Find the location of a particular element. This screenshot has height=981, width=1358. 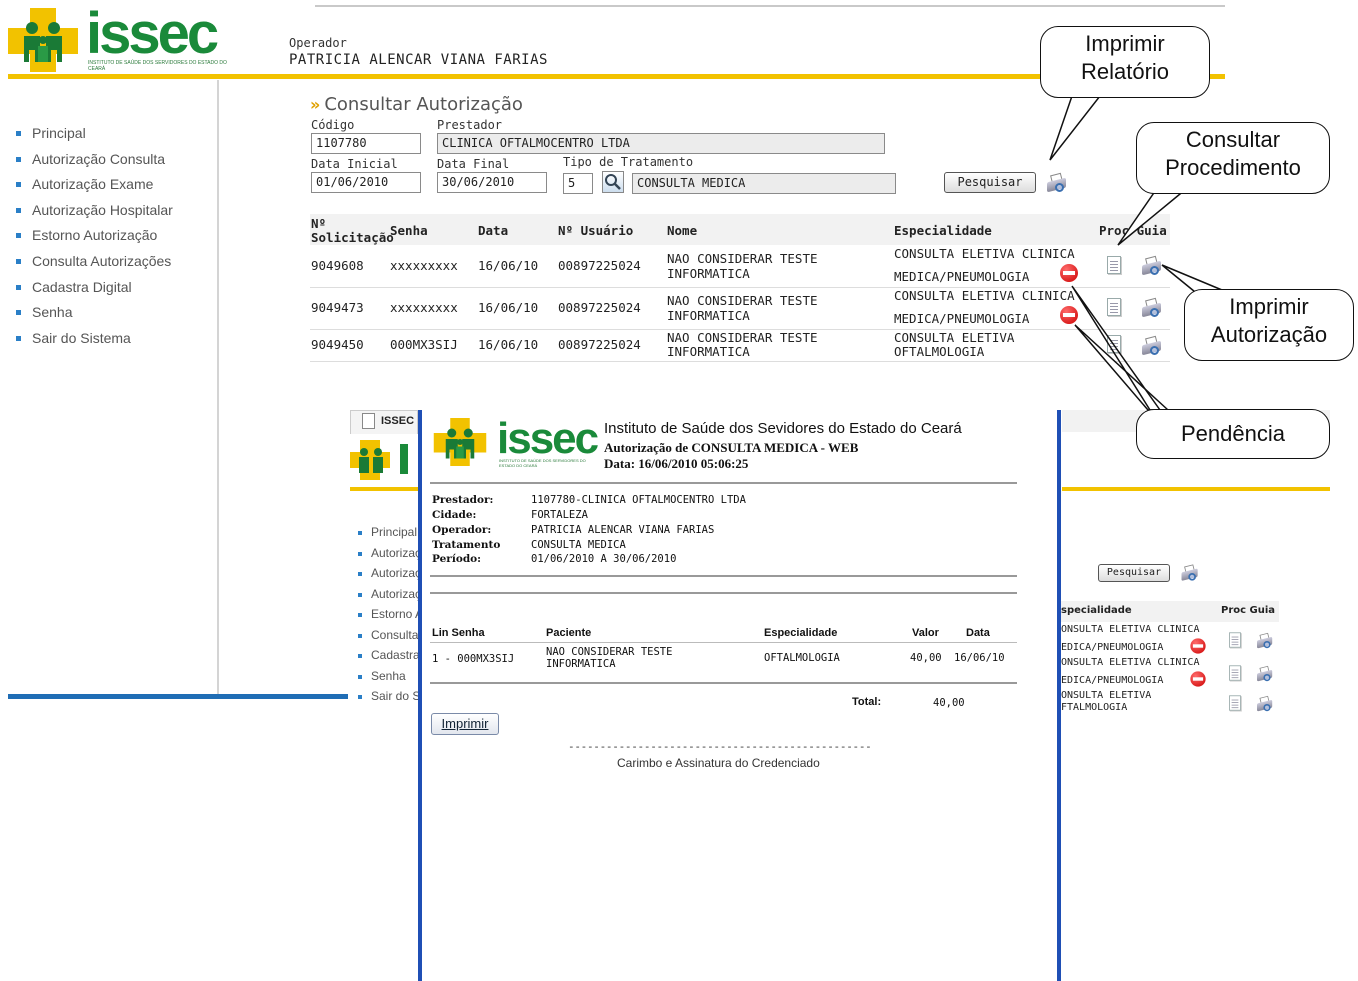

callout-consultar-procedimento: Consultar Procedimento is located at coordinates (1233, 158).